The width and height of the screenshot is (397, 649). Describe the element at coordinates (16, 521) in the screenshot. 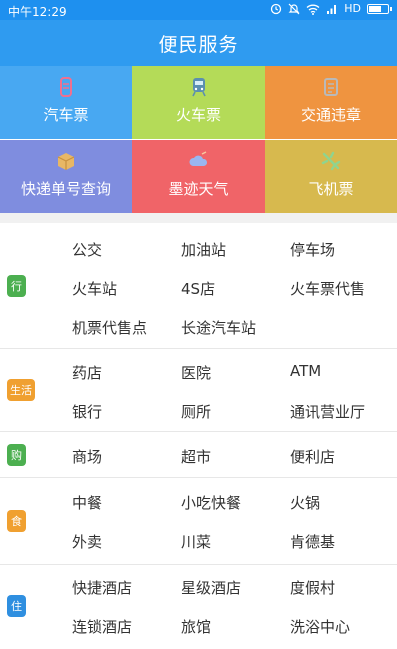

I see `category-tag-food: 食` at that location.